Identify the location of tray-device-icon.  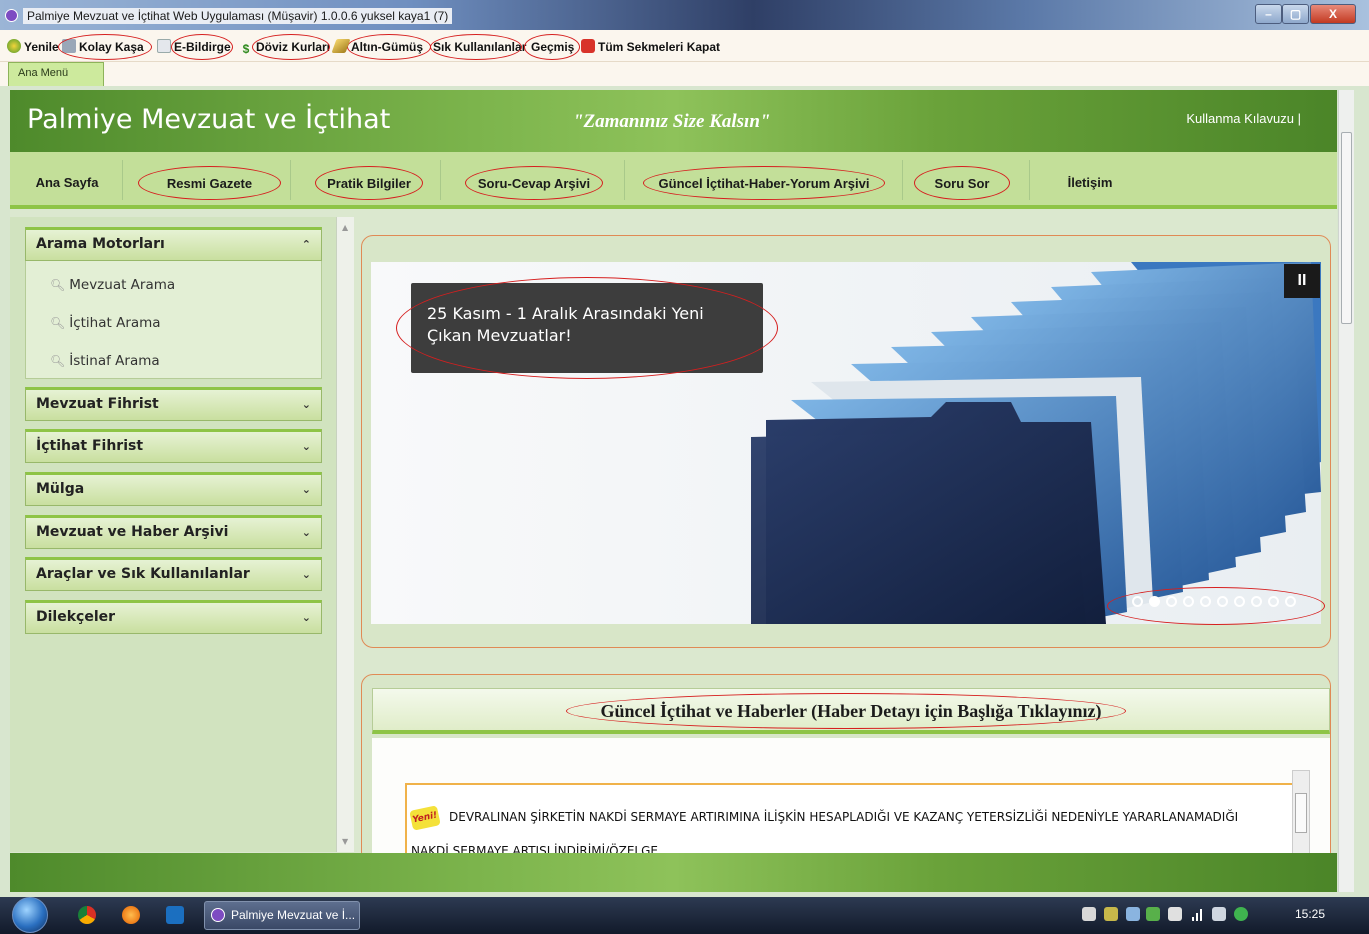
(1175, 914).